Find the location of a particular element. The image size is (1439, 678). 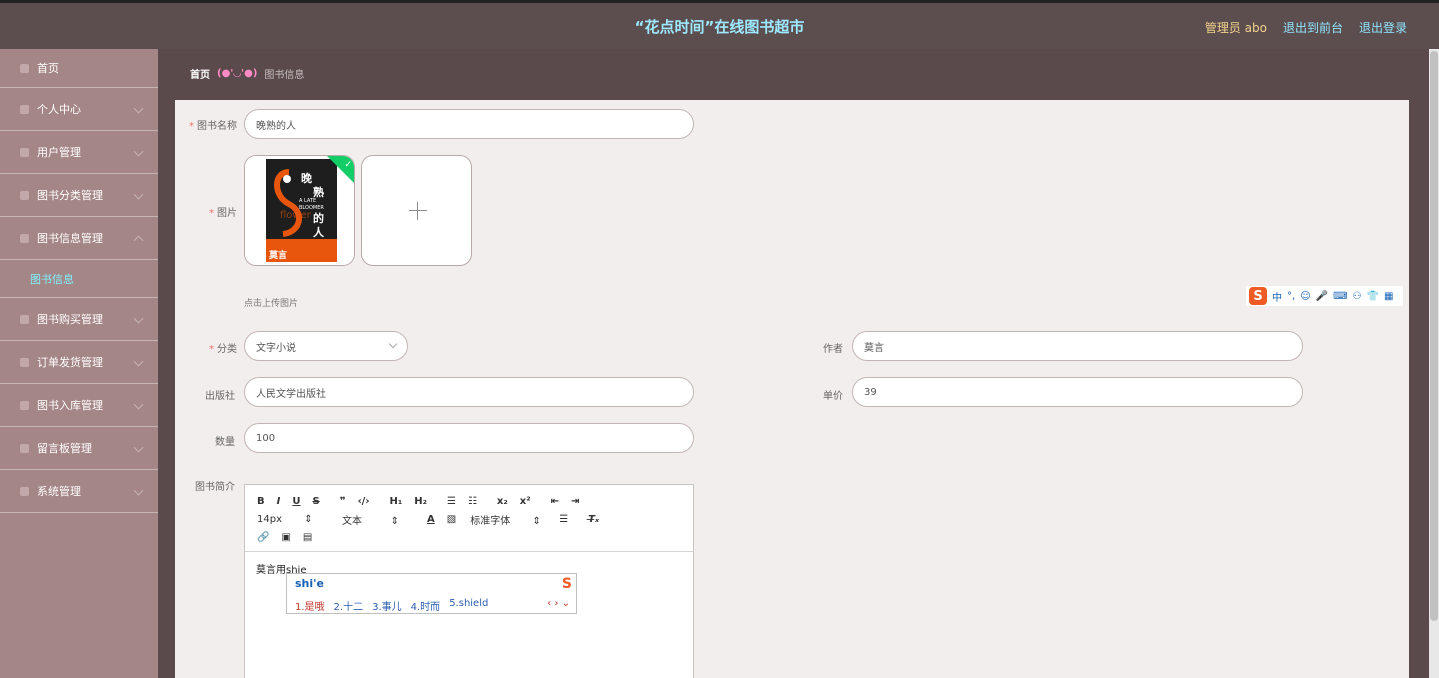

ime-toolbar: S 中 °, ☺ 🎤 ⌨ ⚇ 👕 ▦ is located at coordinates (1324, 296).